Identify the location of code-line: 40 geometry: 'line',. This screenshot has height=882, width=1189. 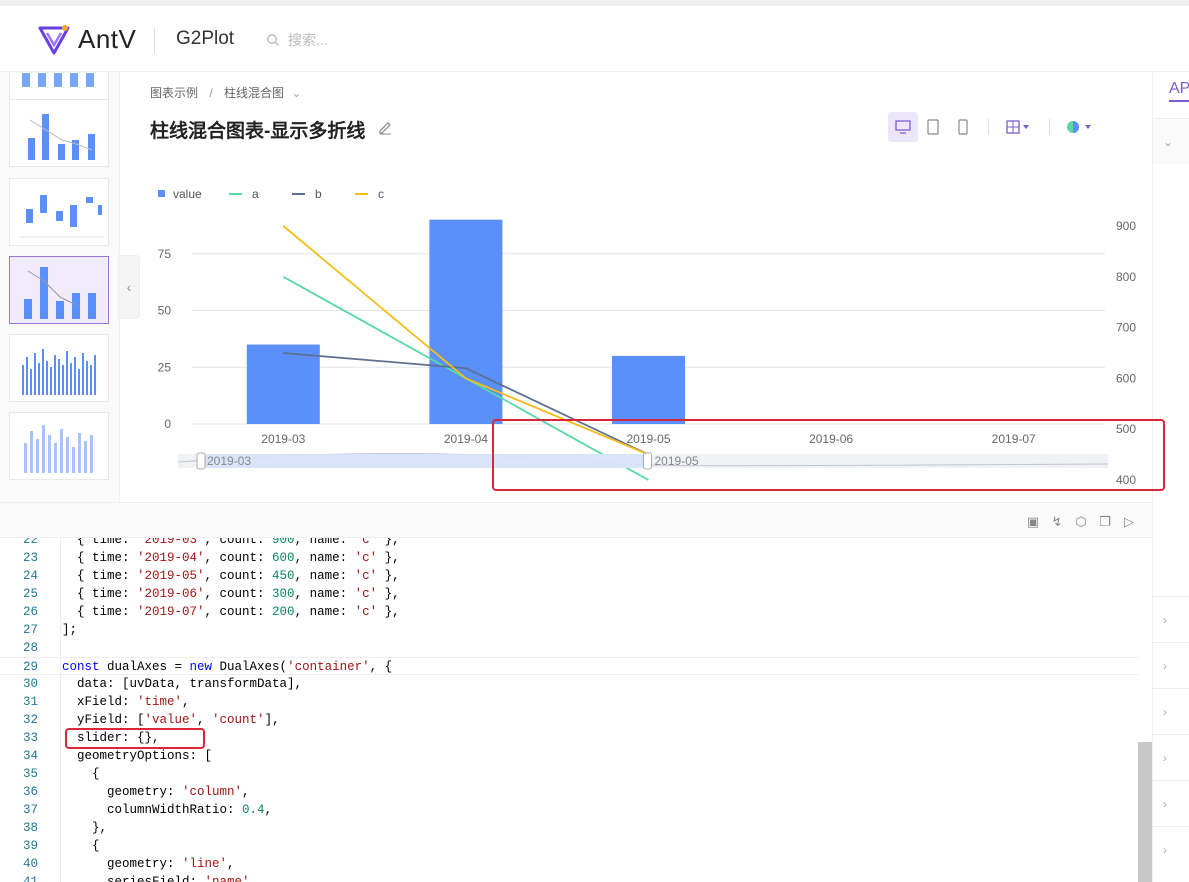
(569, 864).